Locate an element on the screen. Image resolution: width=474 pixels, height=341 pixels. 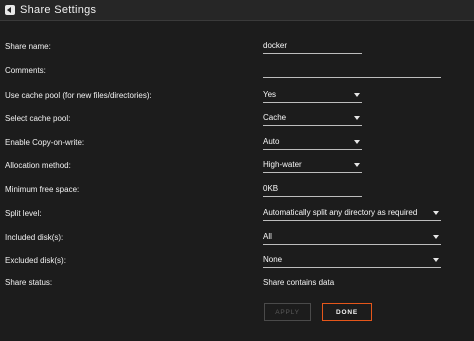
setting-row-select-cache-pool: Select cache pool: Cache is located at coordinates (237, 118).